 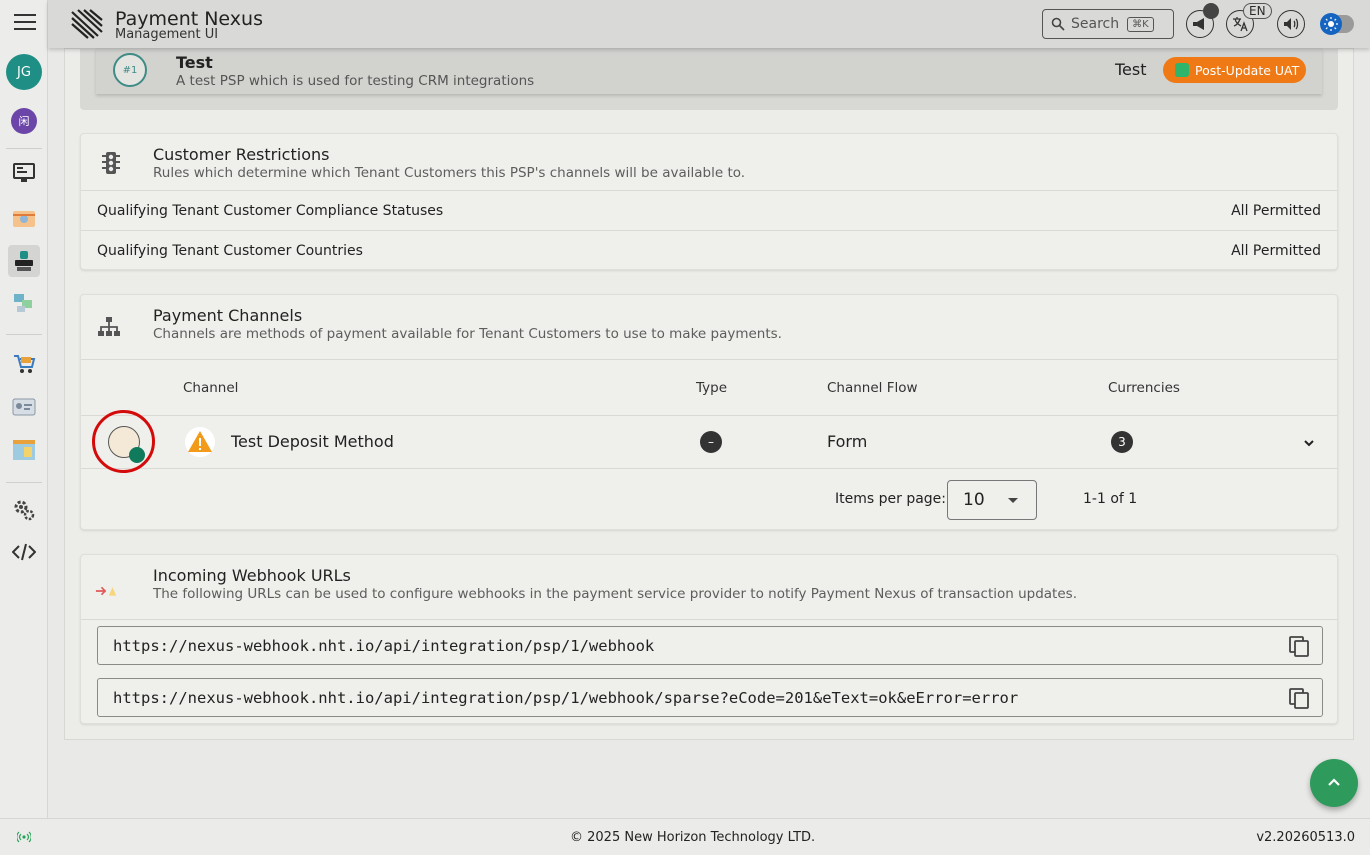 What do you see at coordinates (24, 364) in the screenshot?
I see `cart-icon` at bounding box center [24, 364].